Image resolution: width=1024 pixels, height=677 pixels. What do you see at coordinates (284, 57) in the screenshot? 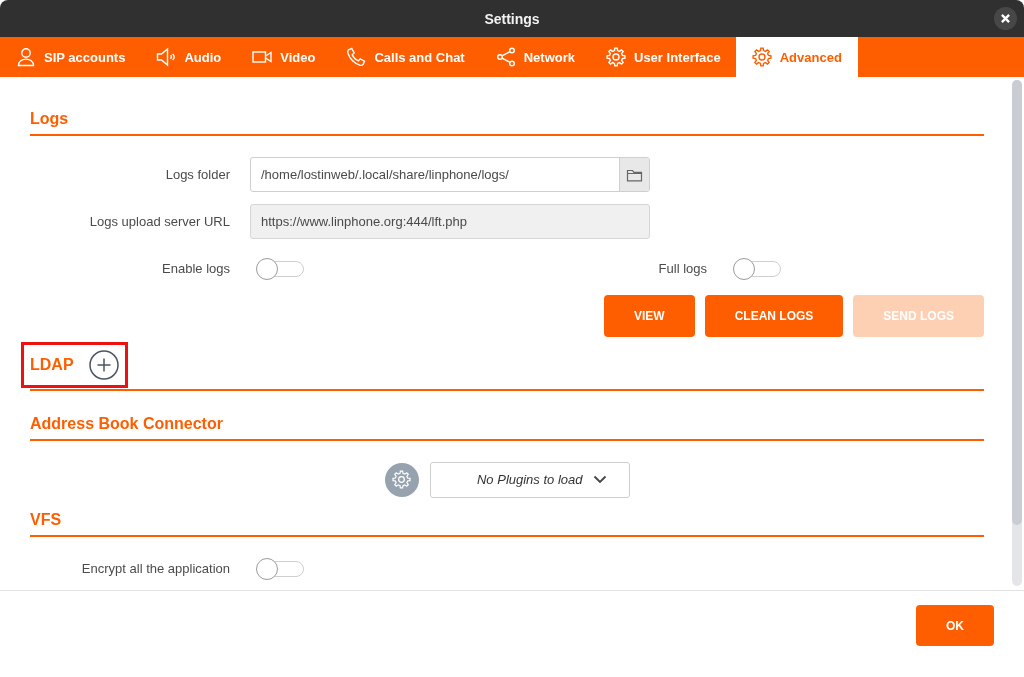
I see `tab: Video` at bounding box center [284, 57].